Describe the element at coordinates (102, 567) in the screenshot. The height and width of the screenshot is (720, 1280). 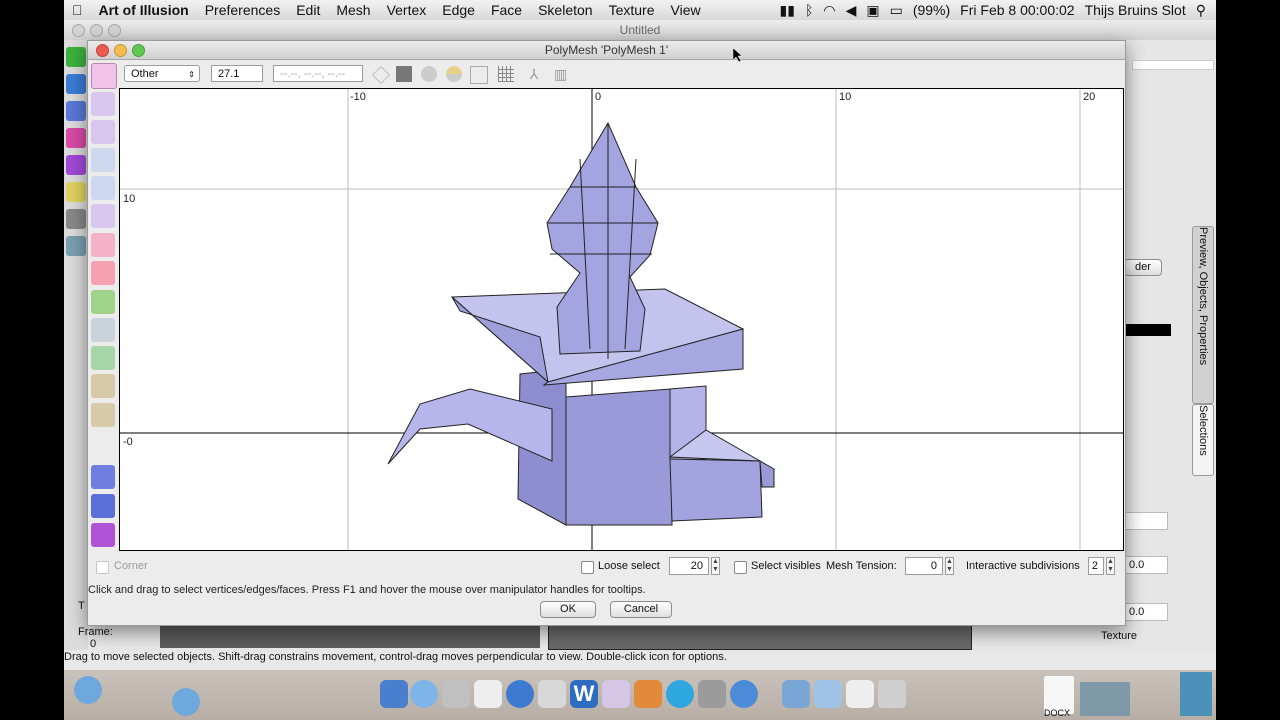
I see `corner-checkbox` at that location.